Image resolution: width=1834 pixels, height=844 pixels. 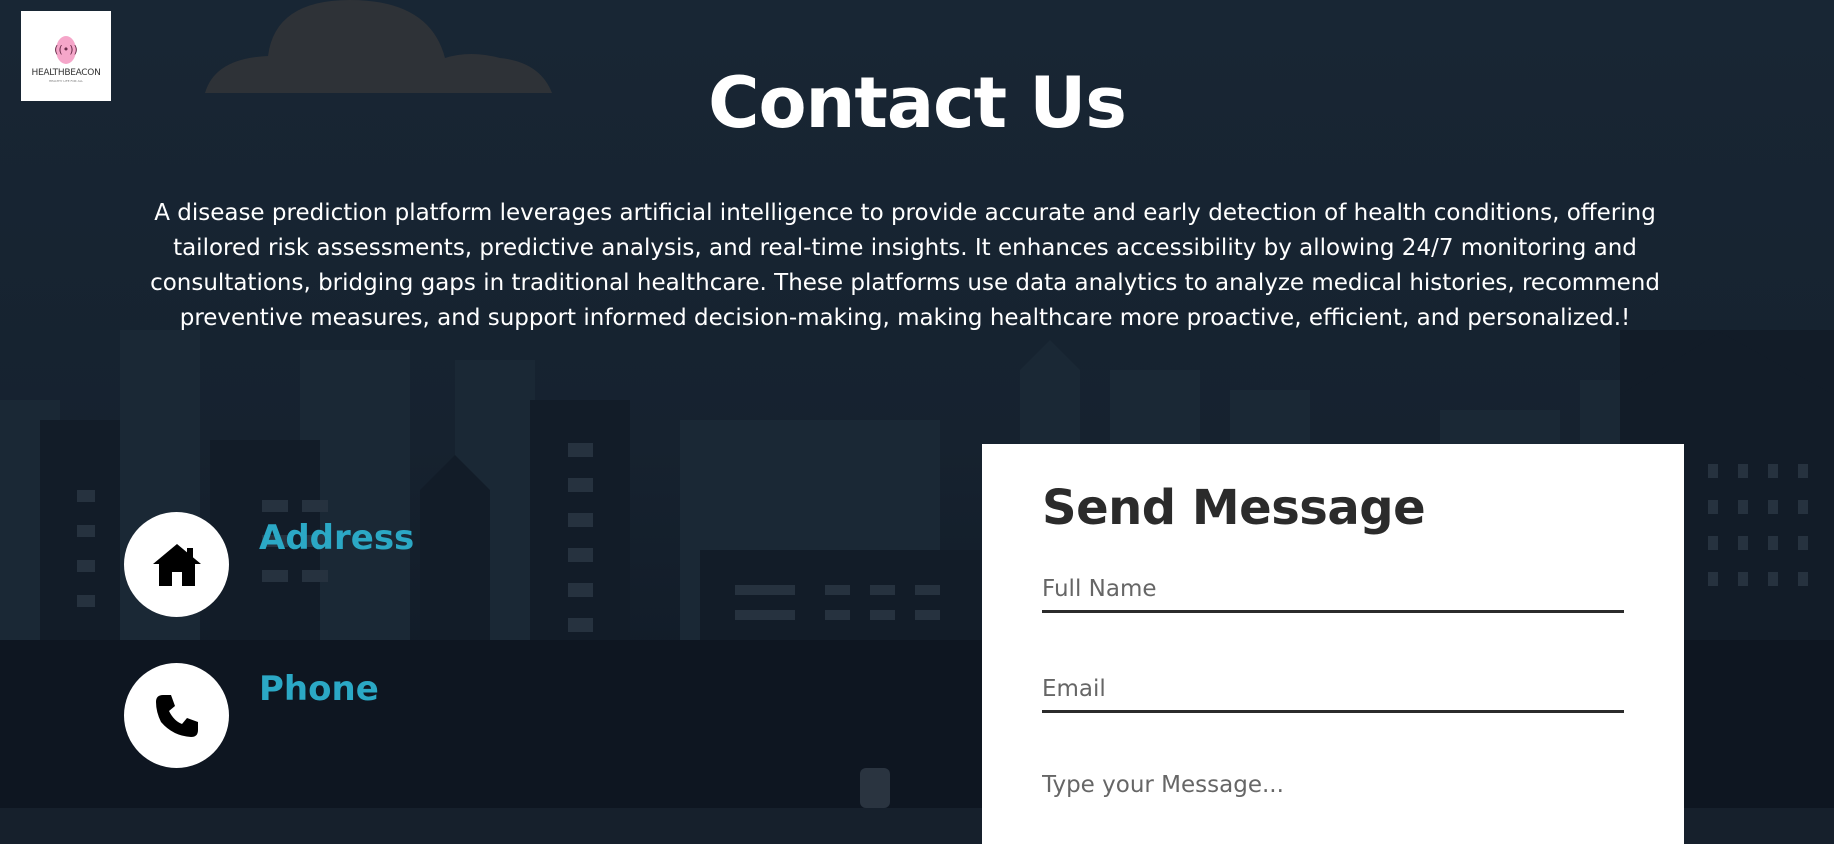 I want to click on phone-icon, so click(x=176, y=715).